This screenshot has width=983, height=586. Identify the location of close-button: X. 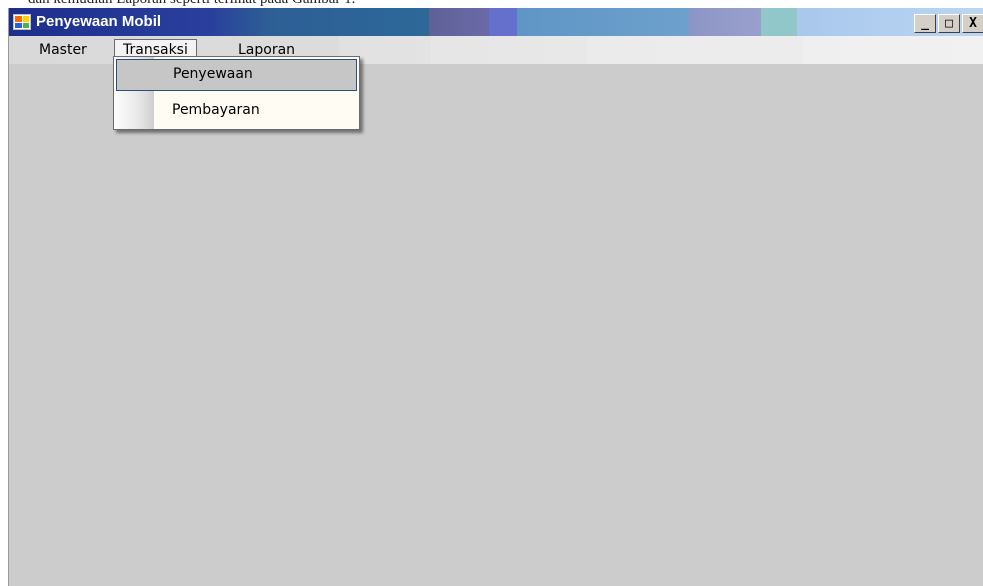
(972, 23).